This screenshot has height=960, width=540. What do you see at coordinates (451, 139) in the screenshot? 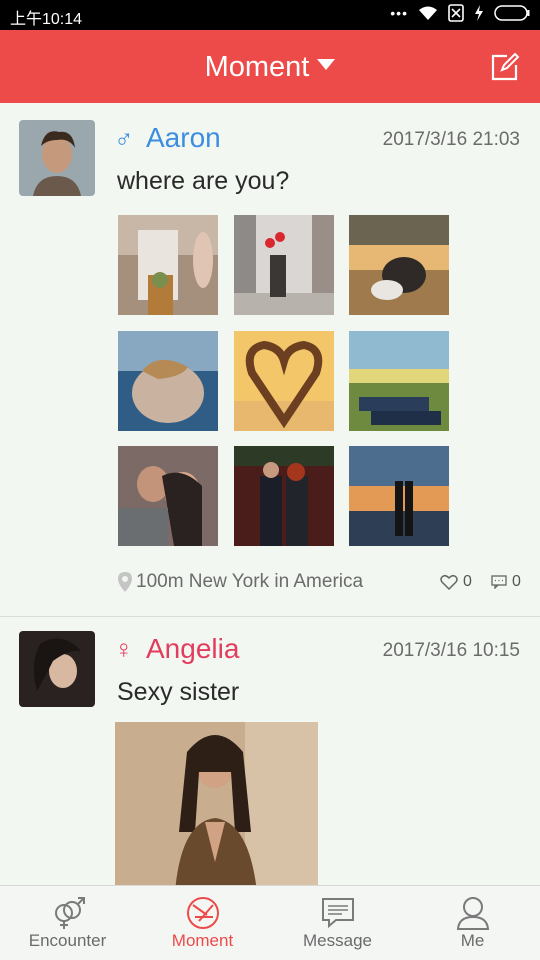
I see `post-timestamp: 2017/3/16 21:03` at bounding box center [451, 139].